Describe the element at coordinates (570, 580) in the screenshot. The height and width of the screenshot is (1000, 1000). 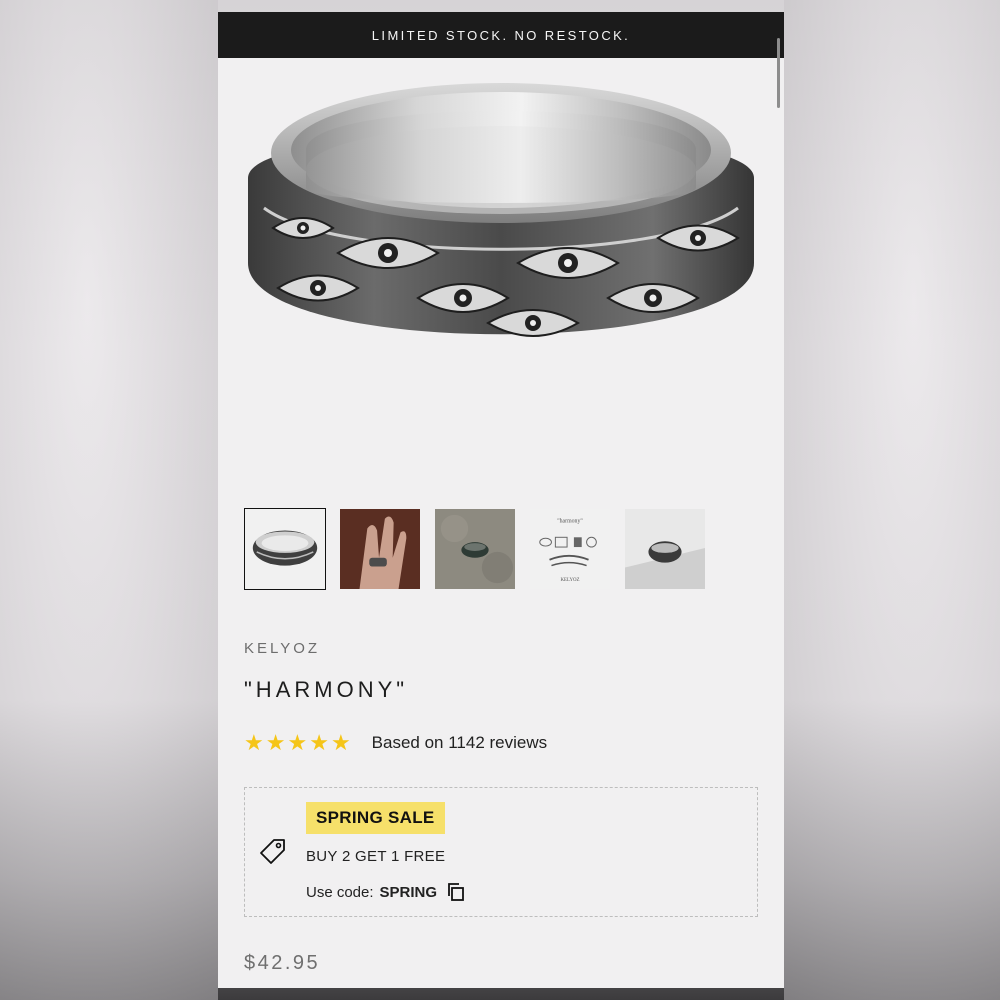
I see `diagram-caption-bottom: KELYOZ` at that location.